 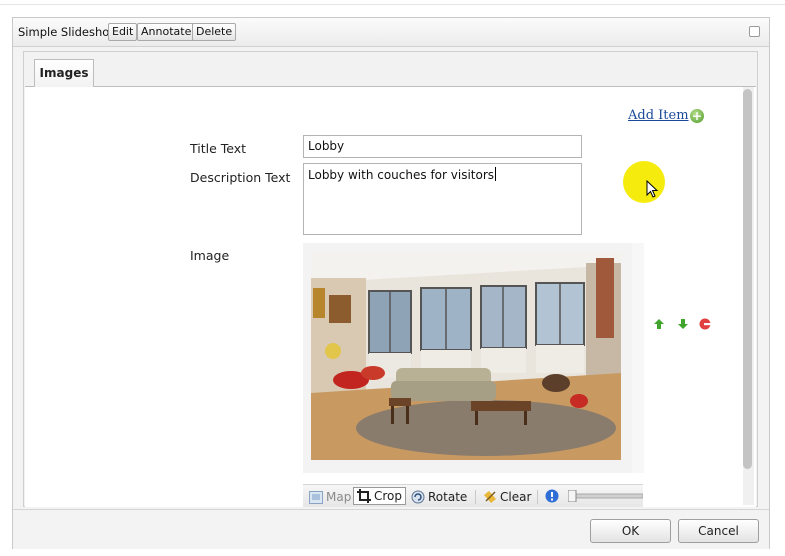 I want to click on rotate-button-label: Rotate, so click(x=448, y=497).